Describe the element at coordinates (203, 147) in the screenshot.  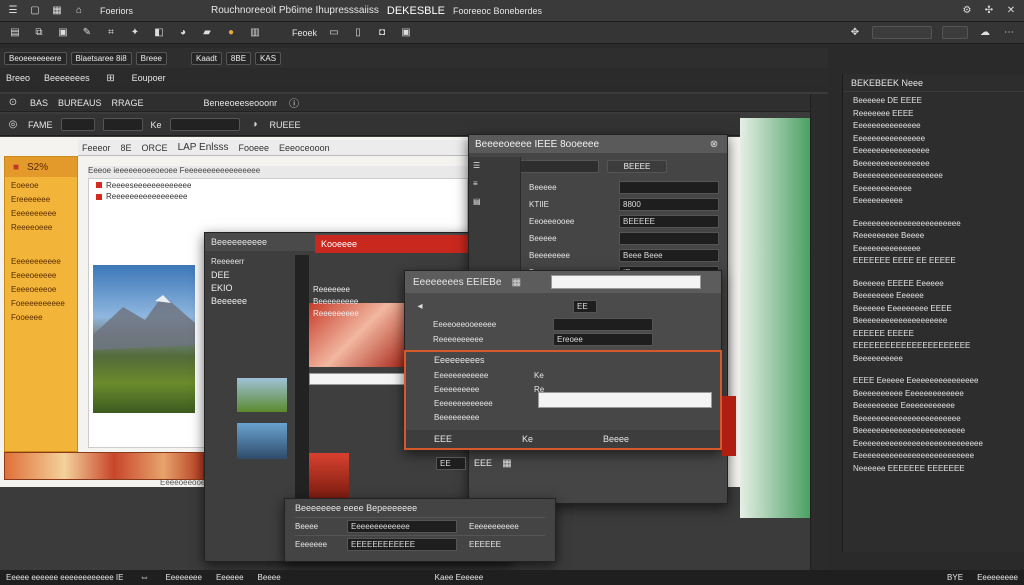
I see `doc-tab-d: LAP Enlsss` at that location.